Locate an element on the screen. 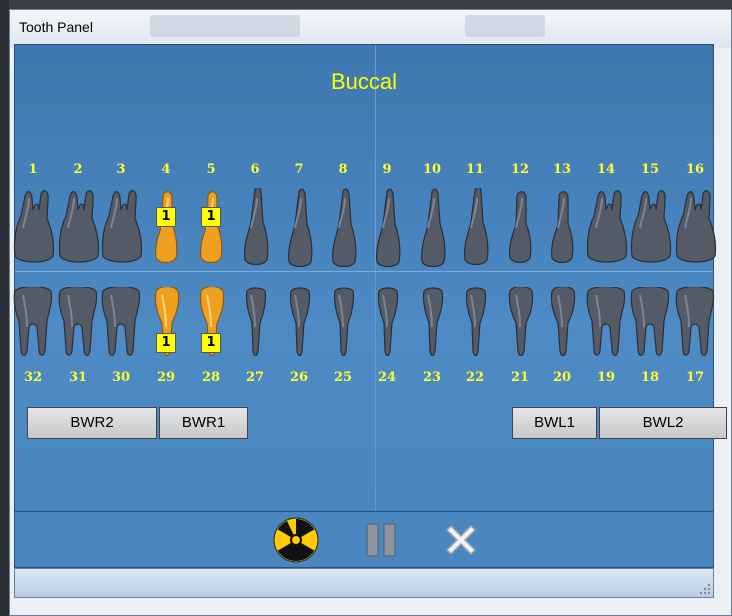 Image resolution: width=732 pixels, height=616 pixels. occlusal-divider is located at coordinates (364, 271).